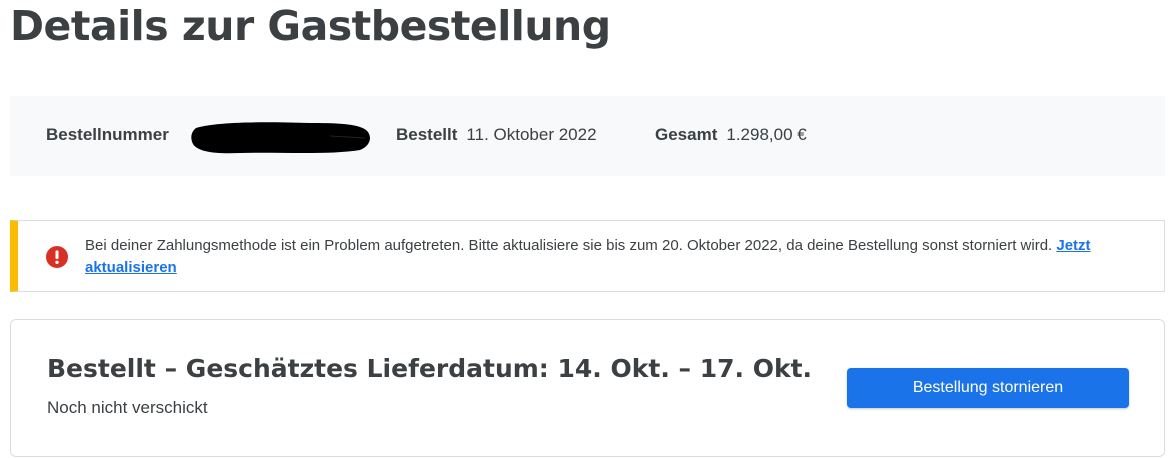 This screenshot has height=458, width=1173. I want to click on cancel-order-button: Bestellung stornieren, so click(988, 388).